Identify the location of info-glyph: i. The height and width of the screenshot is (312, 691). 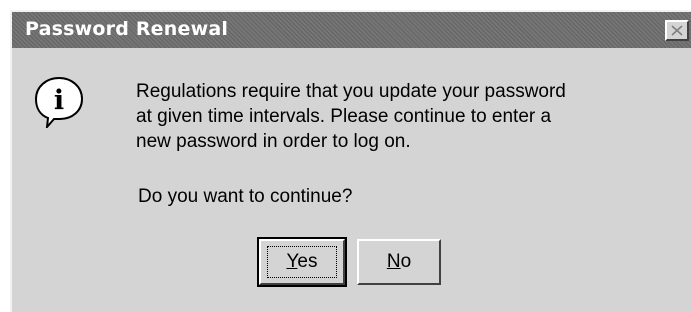
(59, 100).